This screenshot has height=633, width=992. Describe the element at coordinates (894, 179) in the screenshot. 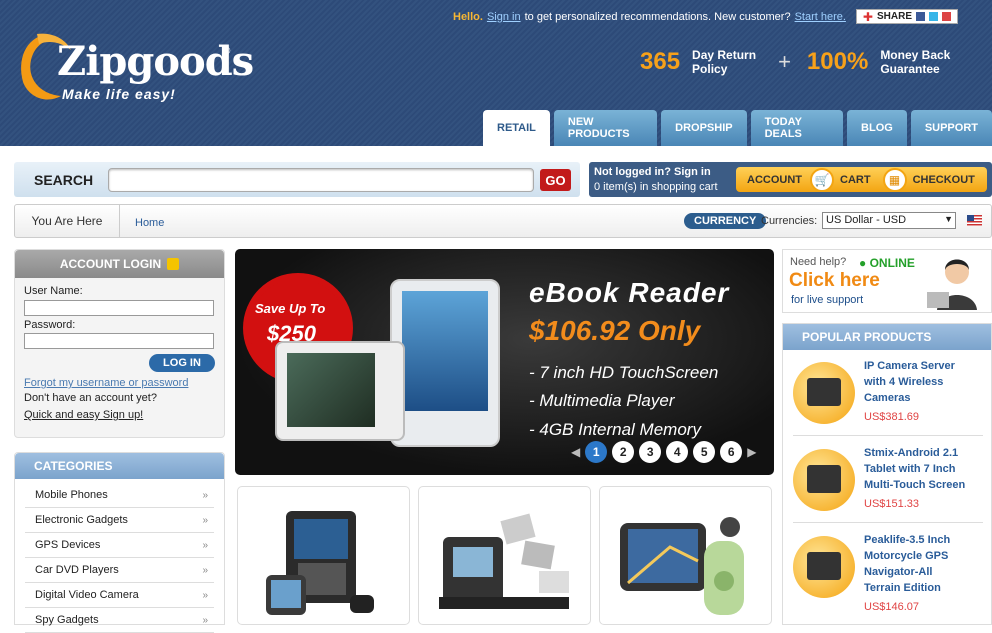

I see `checkout-icon: ▦` at that location.